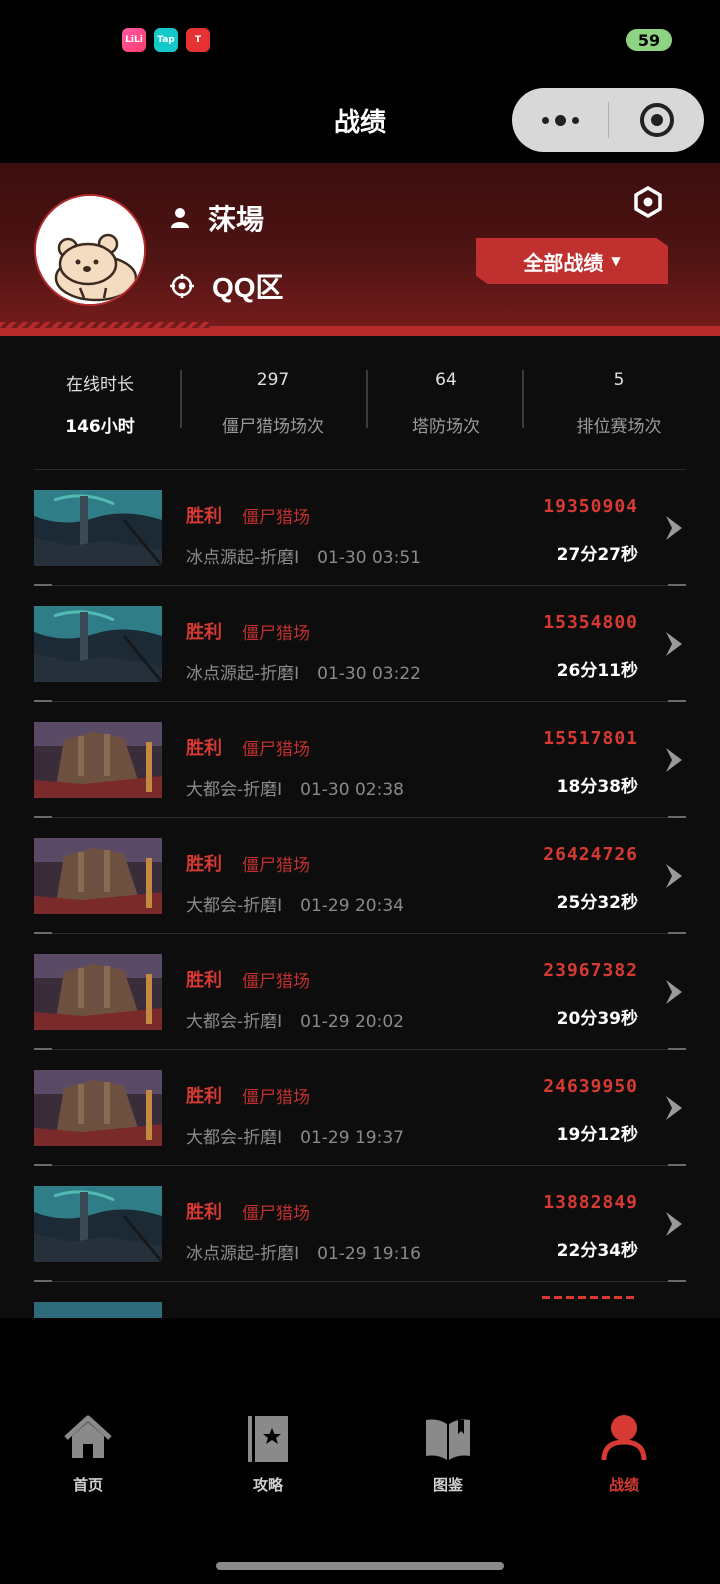 This screenshot has height=1584, width=720. I want to click on map-and-time: 冰点源起-折磨I 01-30 03:51, so click(303, 555).